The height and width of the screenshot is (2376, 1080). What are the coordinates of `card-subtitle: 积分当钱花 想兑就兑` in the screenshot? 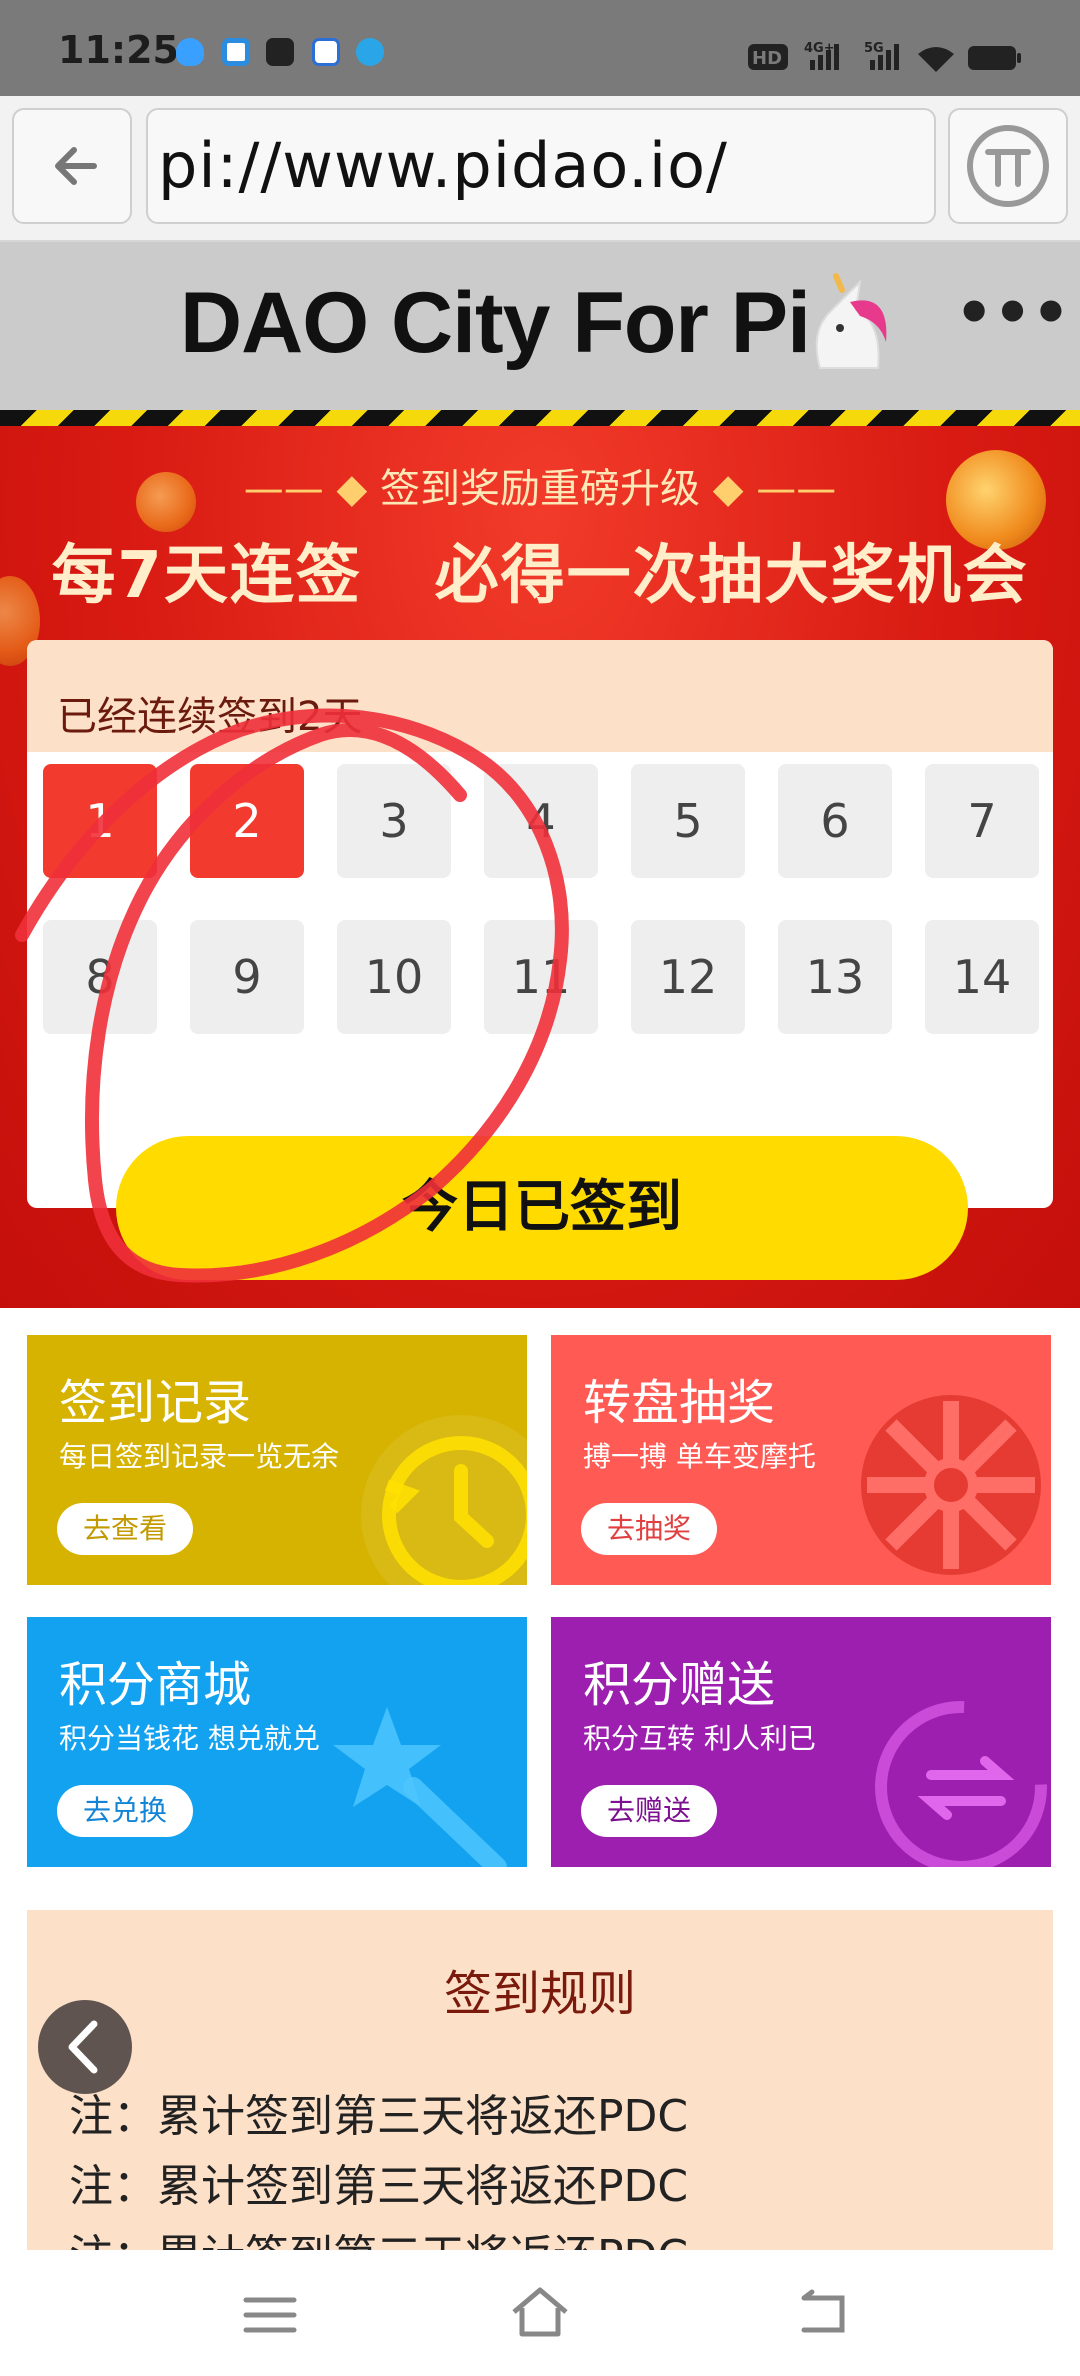 It's located at (189, 1738).